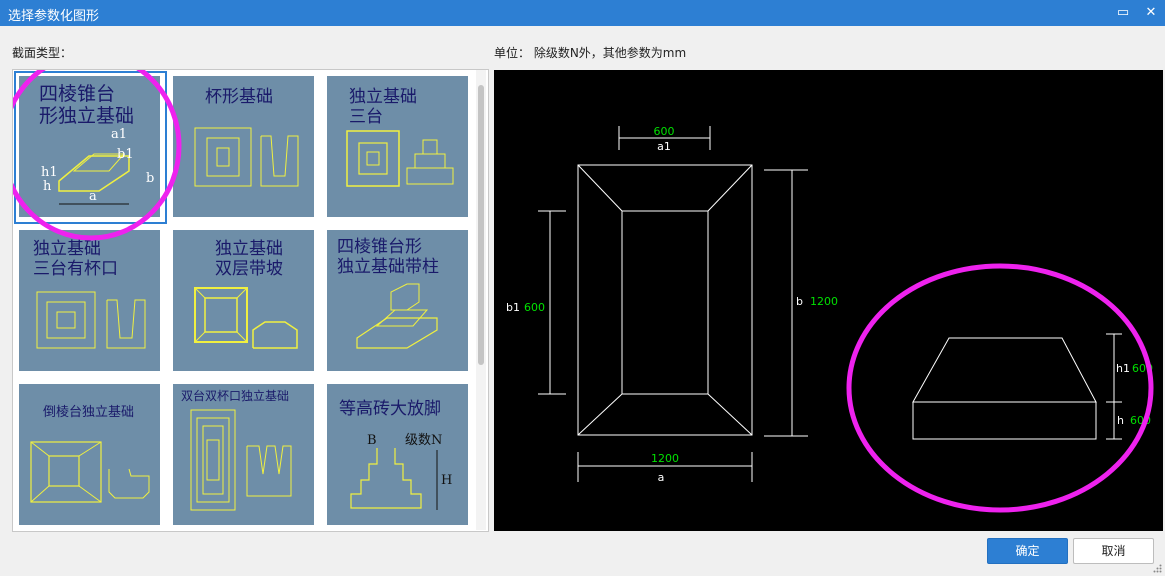 This screenshot has width=1165, height=576. What do you see at coordinates (54, 16) in the screenshot?
I see `window-title: 选择参数化图形` at bounding box center [54, 16].